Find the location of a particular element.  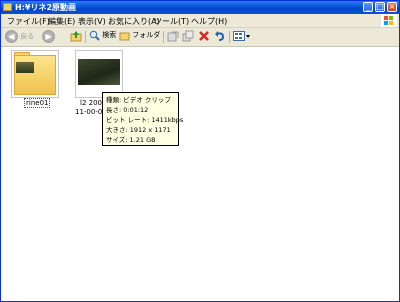

move-to-icon is located at coordinates (173, 36).